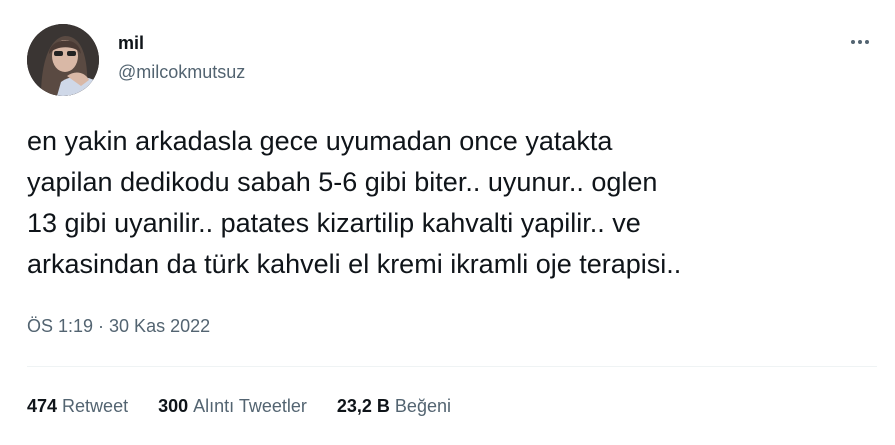 The height and width of the screenshot is (445, 895). I want to click on display-name: mil, so click(131, 43).